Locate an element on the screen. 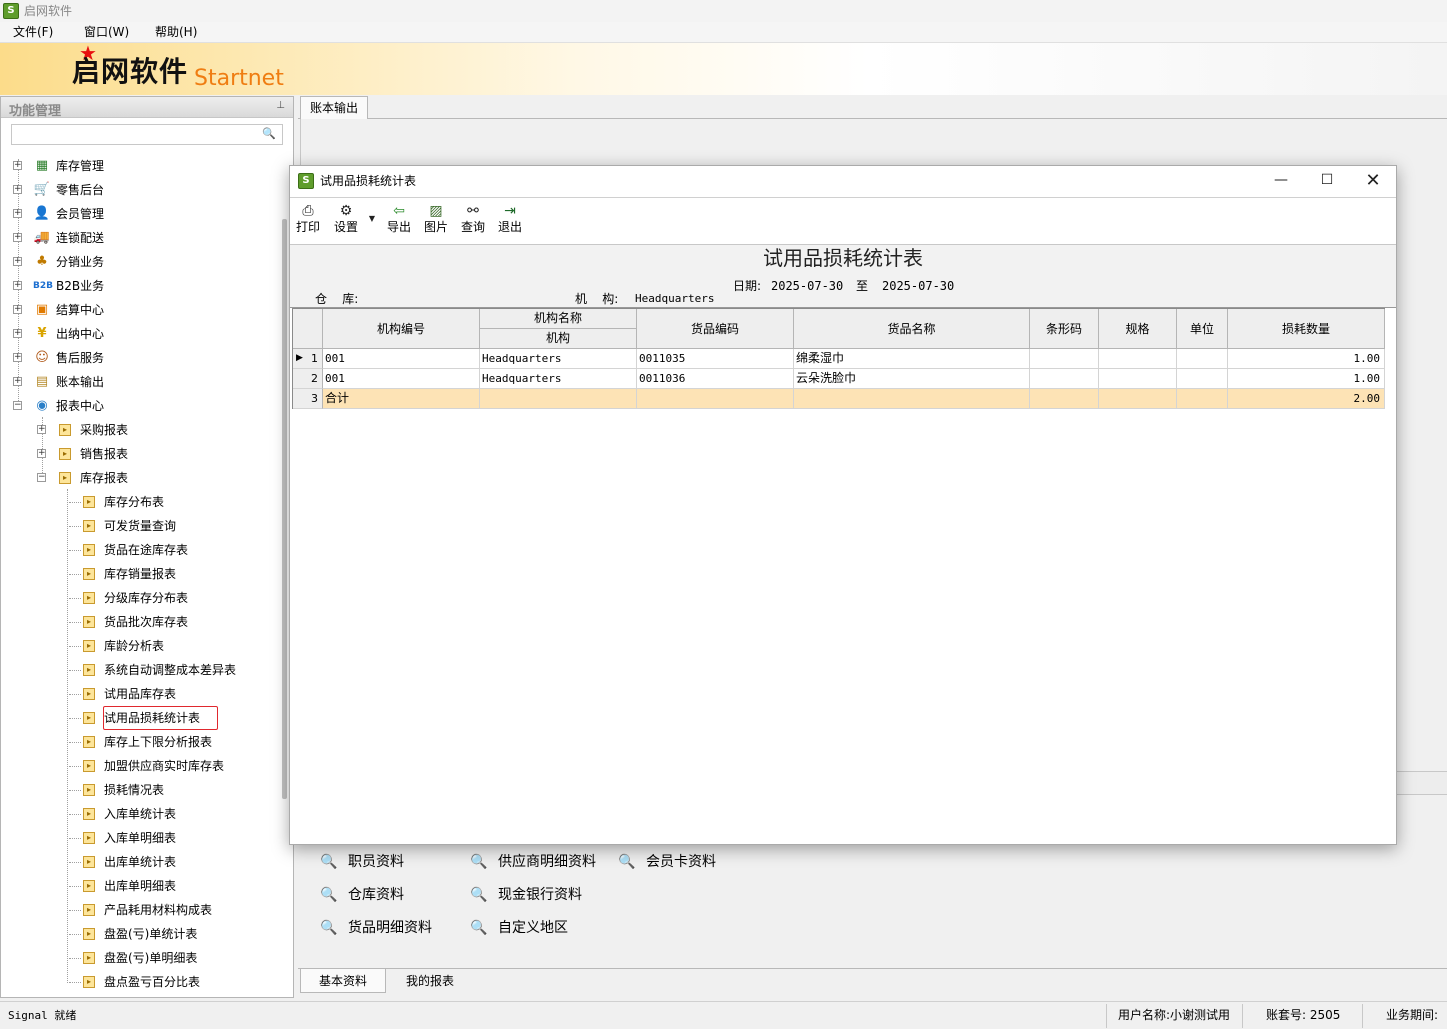  tree-leaf-inventory-report: ▸ 可发货量查询 is located at coordinates (174, 526).